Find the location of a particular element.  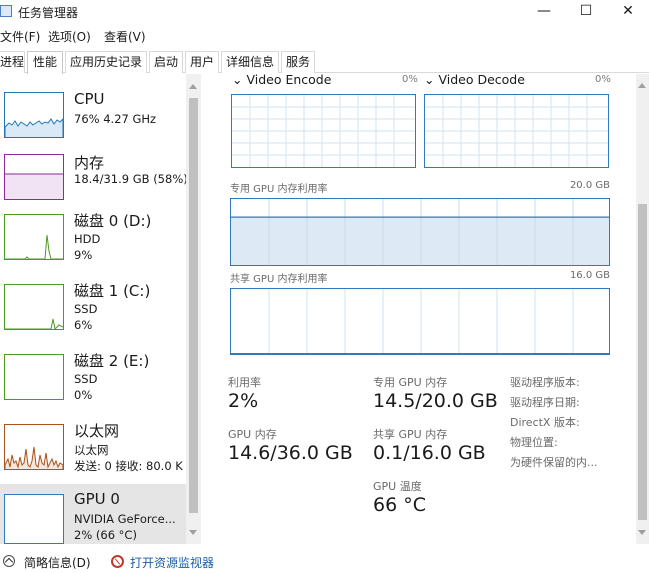

dedicated-memory-max: 20.0 GB is located at coordinates (589, 185).